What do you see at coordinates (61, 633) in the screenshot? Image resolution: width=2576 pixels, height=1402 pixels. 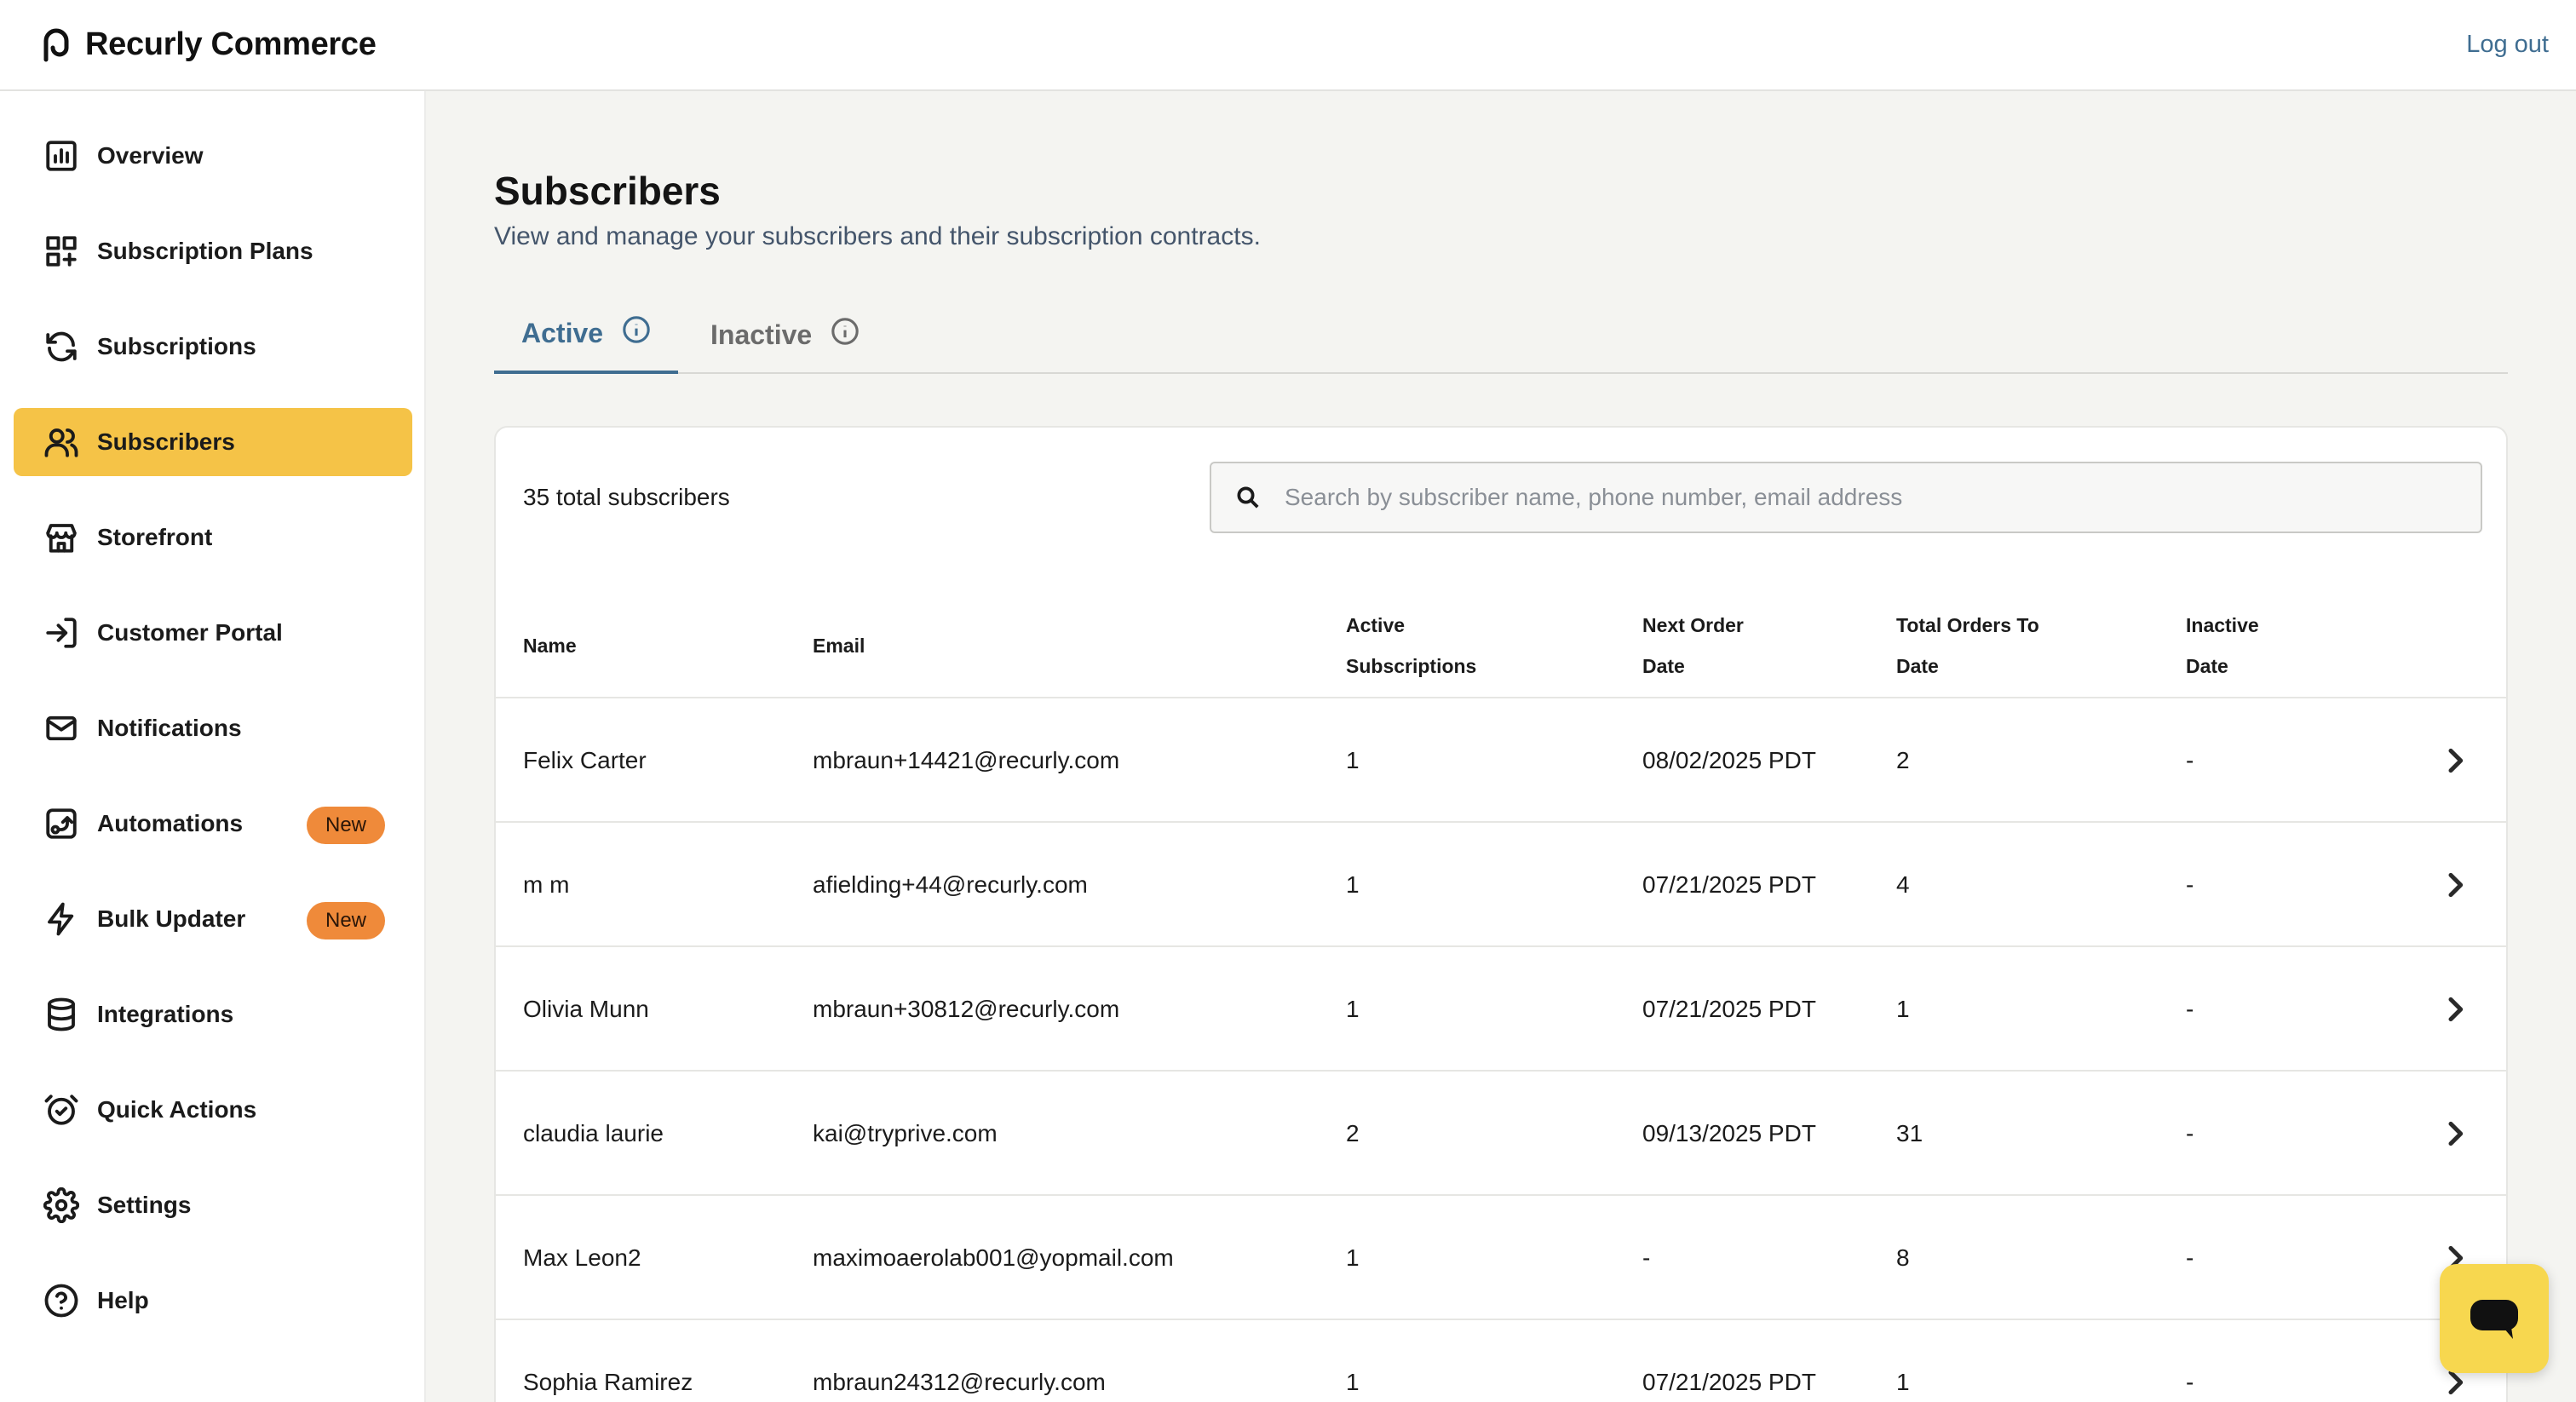 I see `login-icon` at bounding box center [61, 633].